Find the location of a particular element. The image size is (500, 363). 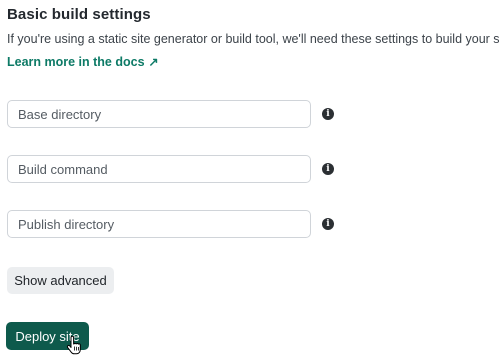

external-link-icon: ↗ is located at coordinates (153, 62).